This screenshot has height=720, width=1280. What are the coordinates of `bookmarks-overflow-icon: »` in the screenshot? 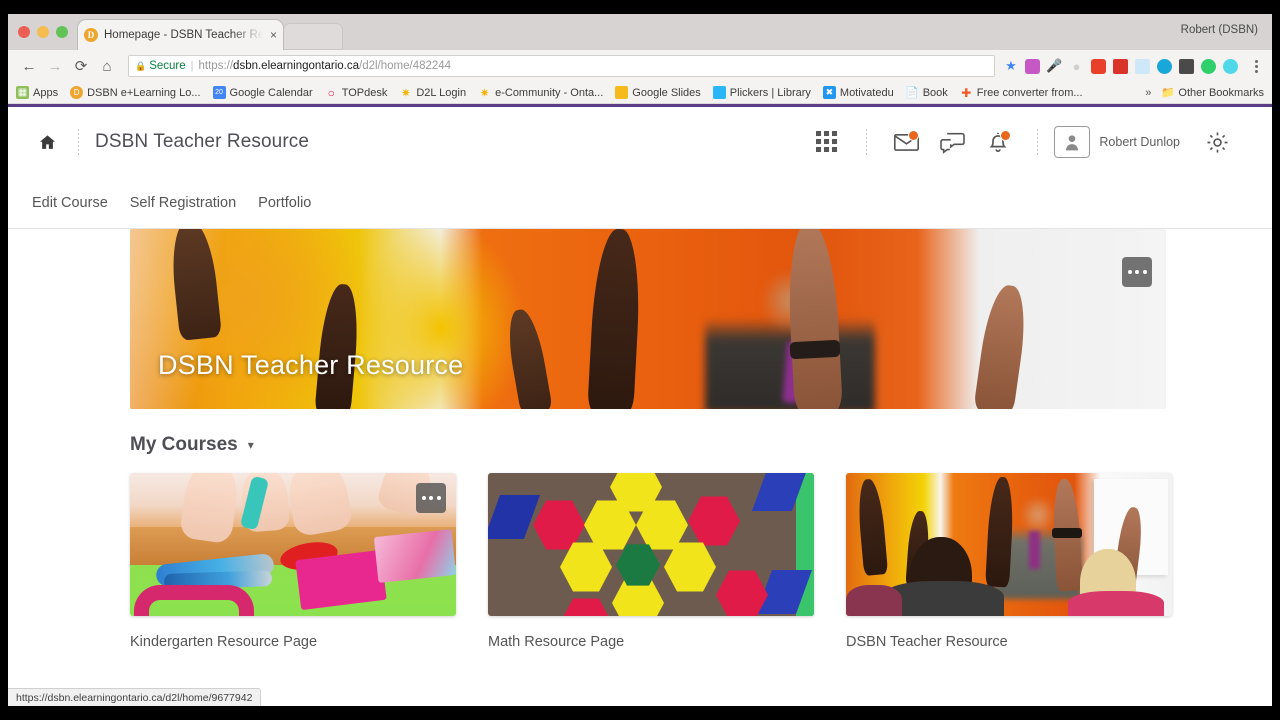 It's located at (1148, 93).